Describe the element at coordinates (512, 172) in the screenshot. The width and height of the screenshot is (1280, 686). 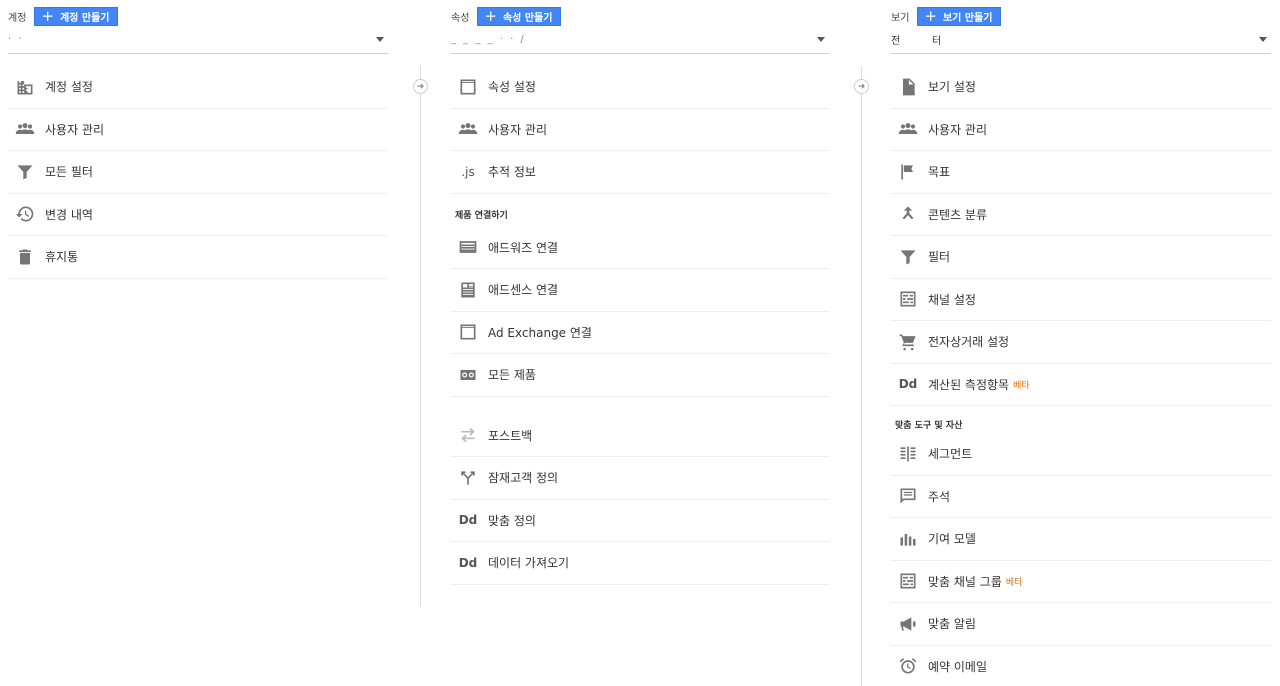
I see `item-label: 추적 정보` at that location.